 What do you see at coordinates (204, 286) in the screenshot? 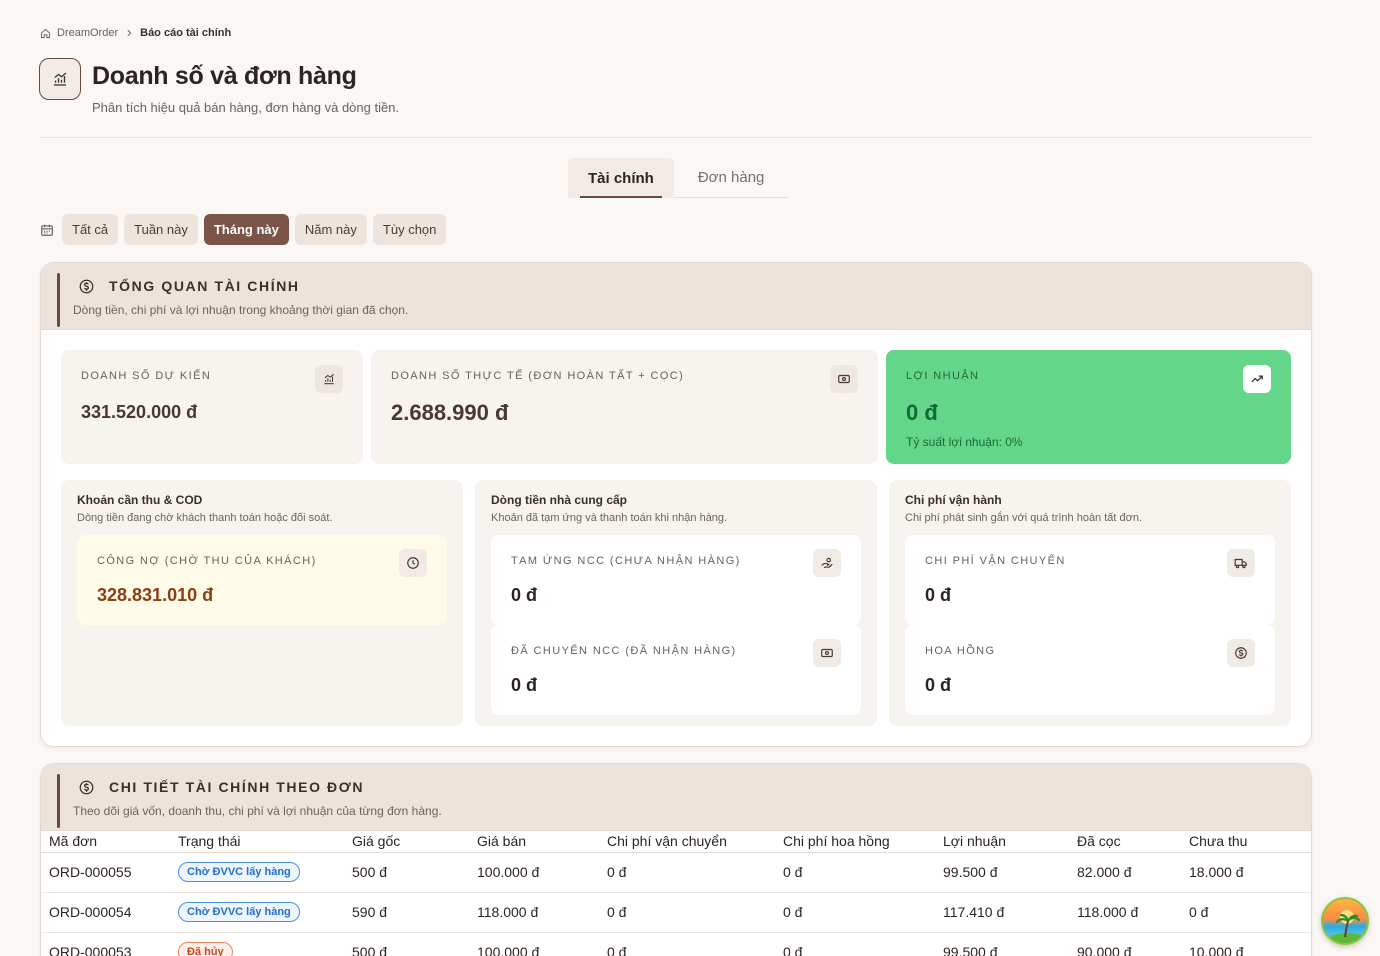
I see `overview-title: TỔNG QUAN TÀI CHÍNH` at bounding box center [204, 286].